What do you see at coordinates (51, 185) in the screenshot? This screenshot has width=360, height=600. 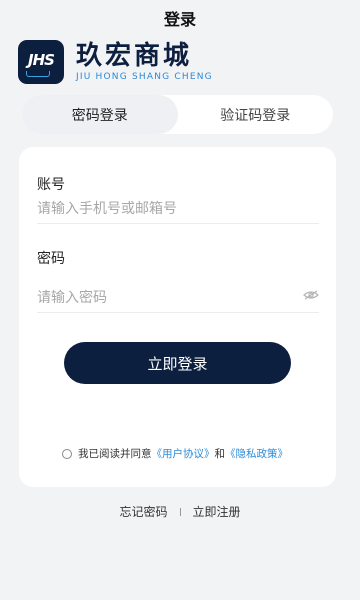 I see `account-label: 账号` at bounding box center [51, 185].